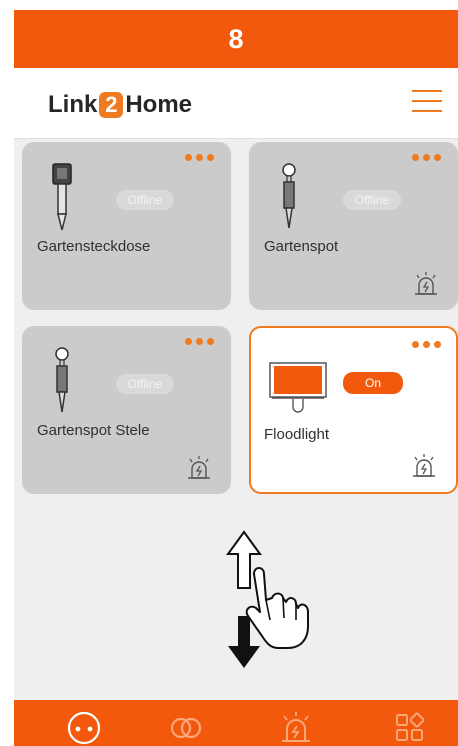  I want to click on step-number: 8, so click(236, 39).